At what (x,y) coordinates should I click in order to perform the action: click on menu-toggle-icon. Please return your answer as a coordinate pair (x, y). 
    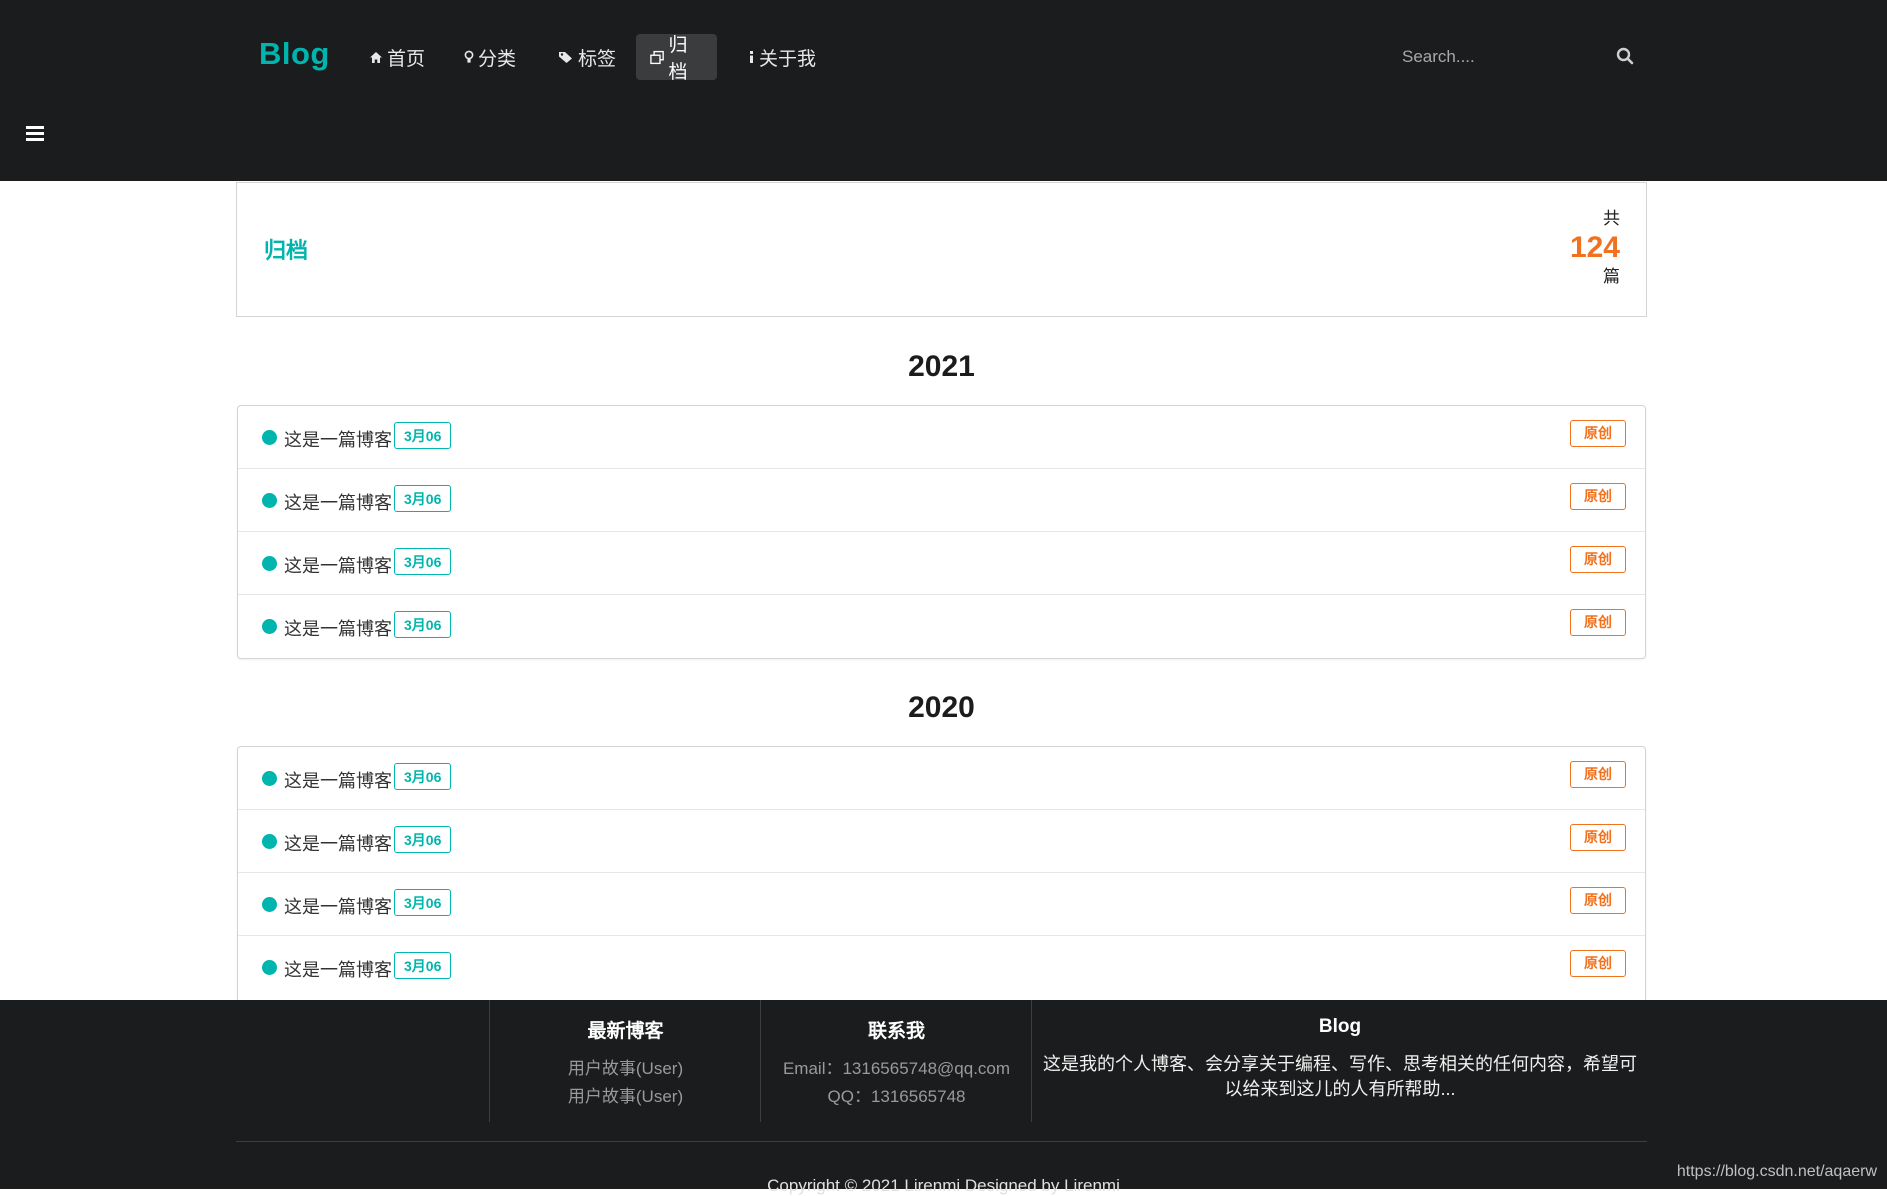
    Looking at the image, I should click on (35, 134).